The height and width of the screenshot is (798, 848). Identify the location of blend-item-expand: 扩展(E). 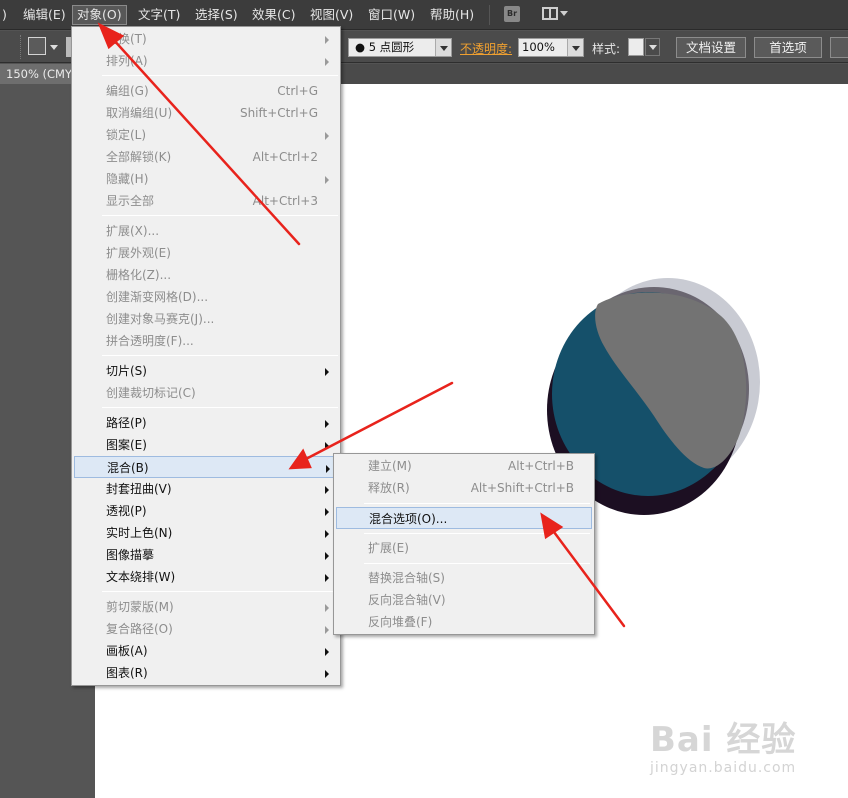
(464, 548).